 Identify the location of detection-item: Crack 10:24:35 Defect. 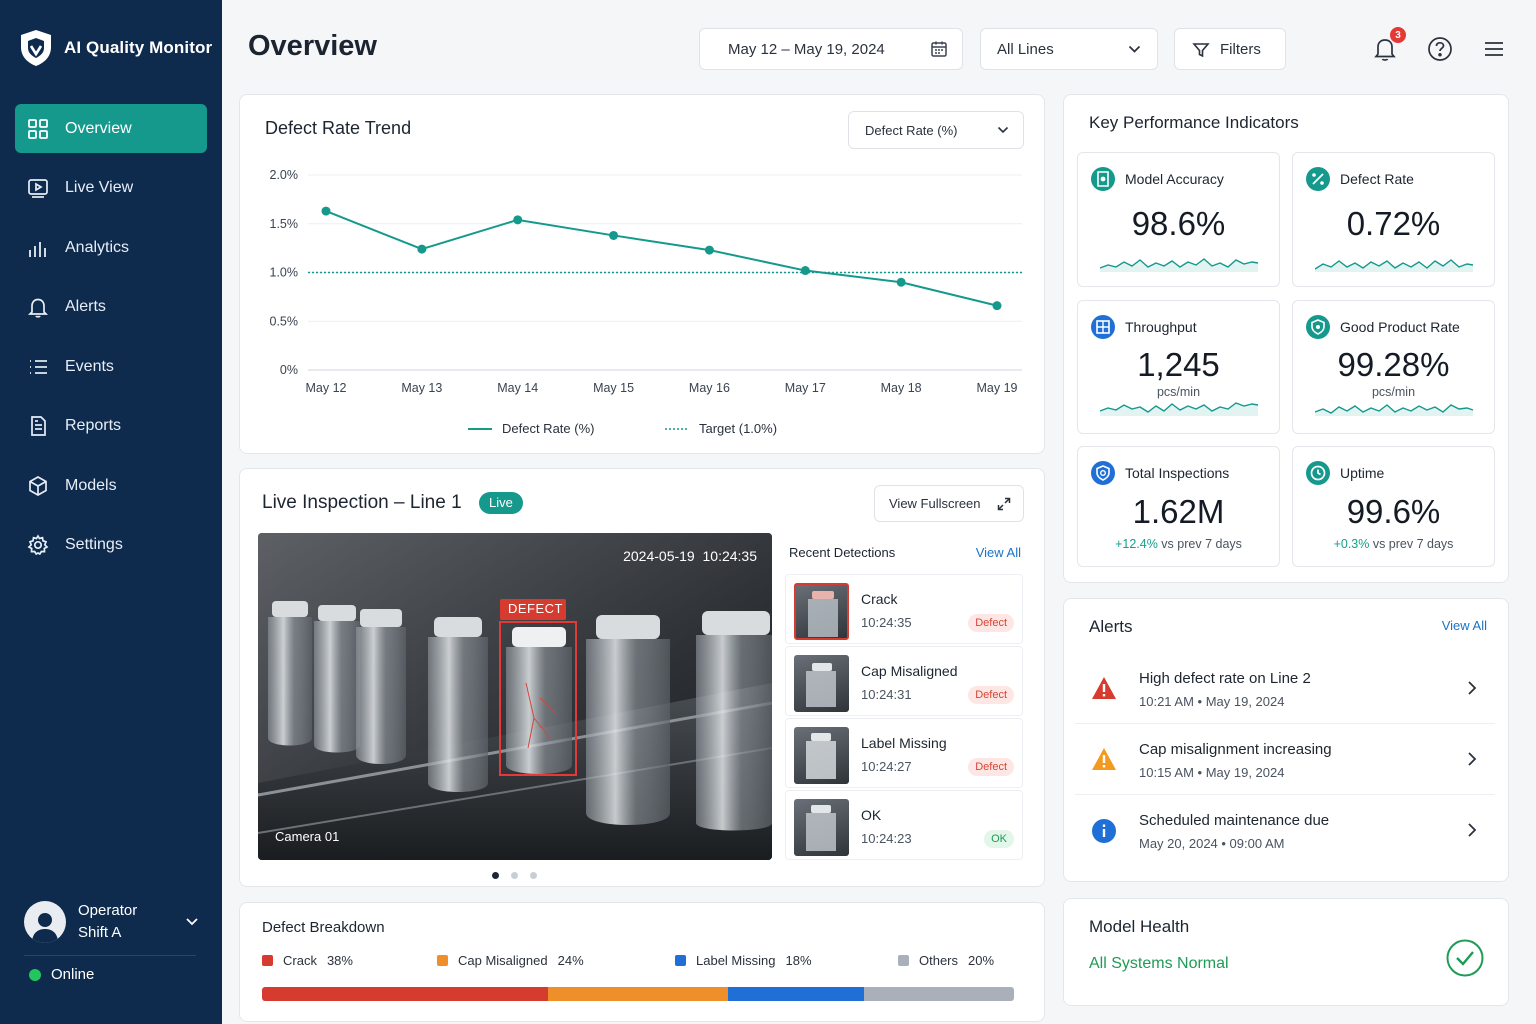
(904, 609).